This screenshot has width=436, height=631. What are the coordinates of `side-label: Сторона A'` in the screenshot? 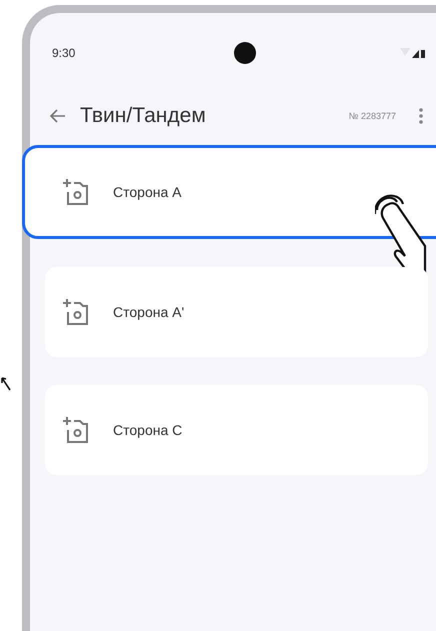 It's located at (148, 312).